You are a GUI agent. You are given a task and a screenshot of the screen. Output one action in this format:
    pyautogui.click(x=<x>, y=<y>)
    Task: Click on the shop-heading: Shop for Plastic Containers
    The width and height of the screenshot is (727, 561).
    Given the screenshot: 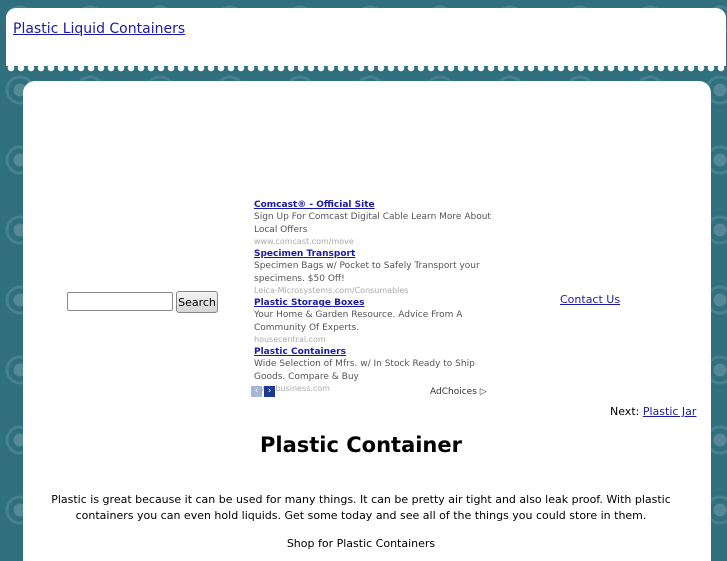 What is the action you would take?
    pyautogui.click(x=361, y=543)
    